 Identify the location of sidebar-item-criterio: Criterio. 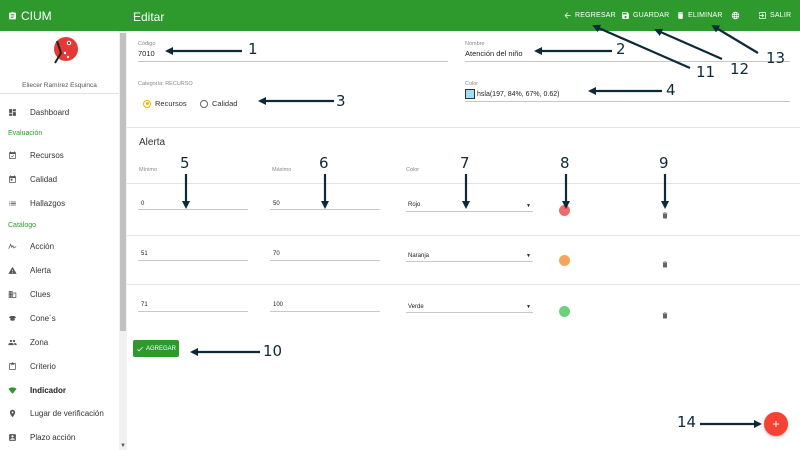
(59, 366).